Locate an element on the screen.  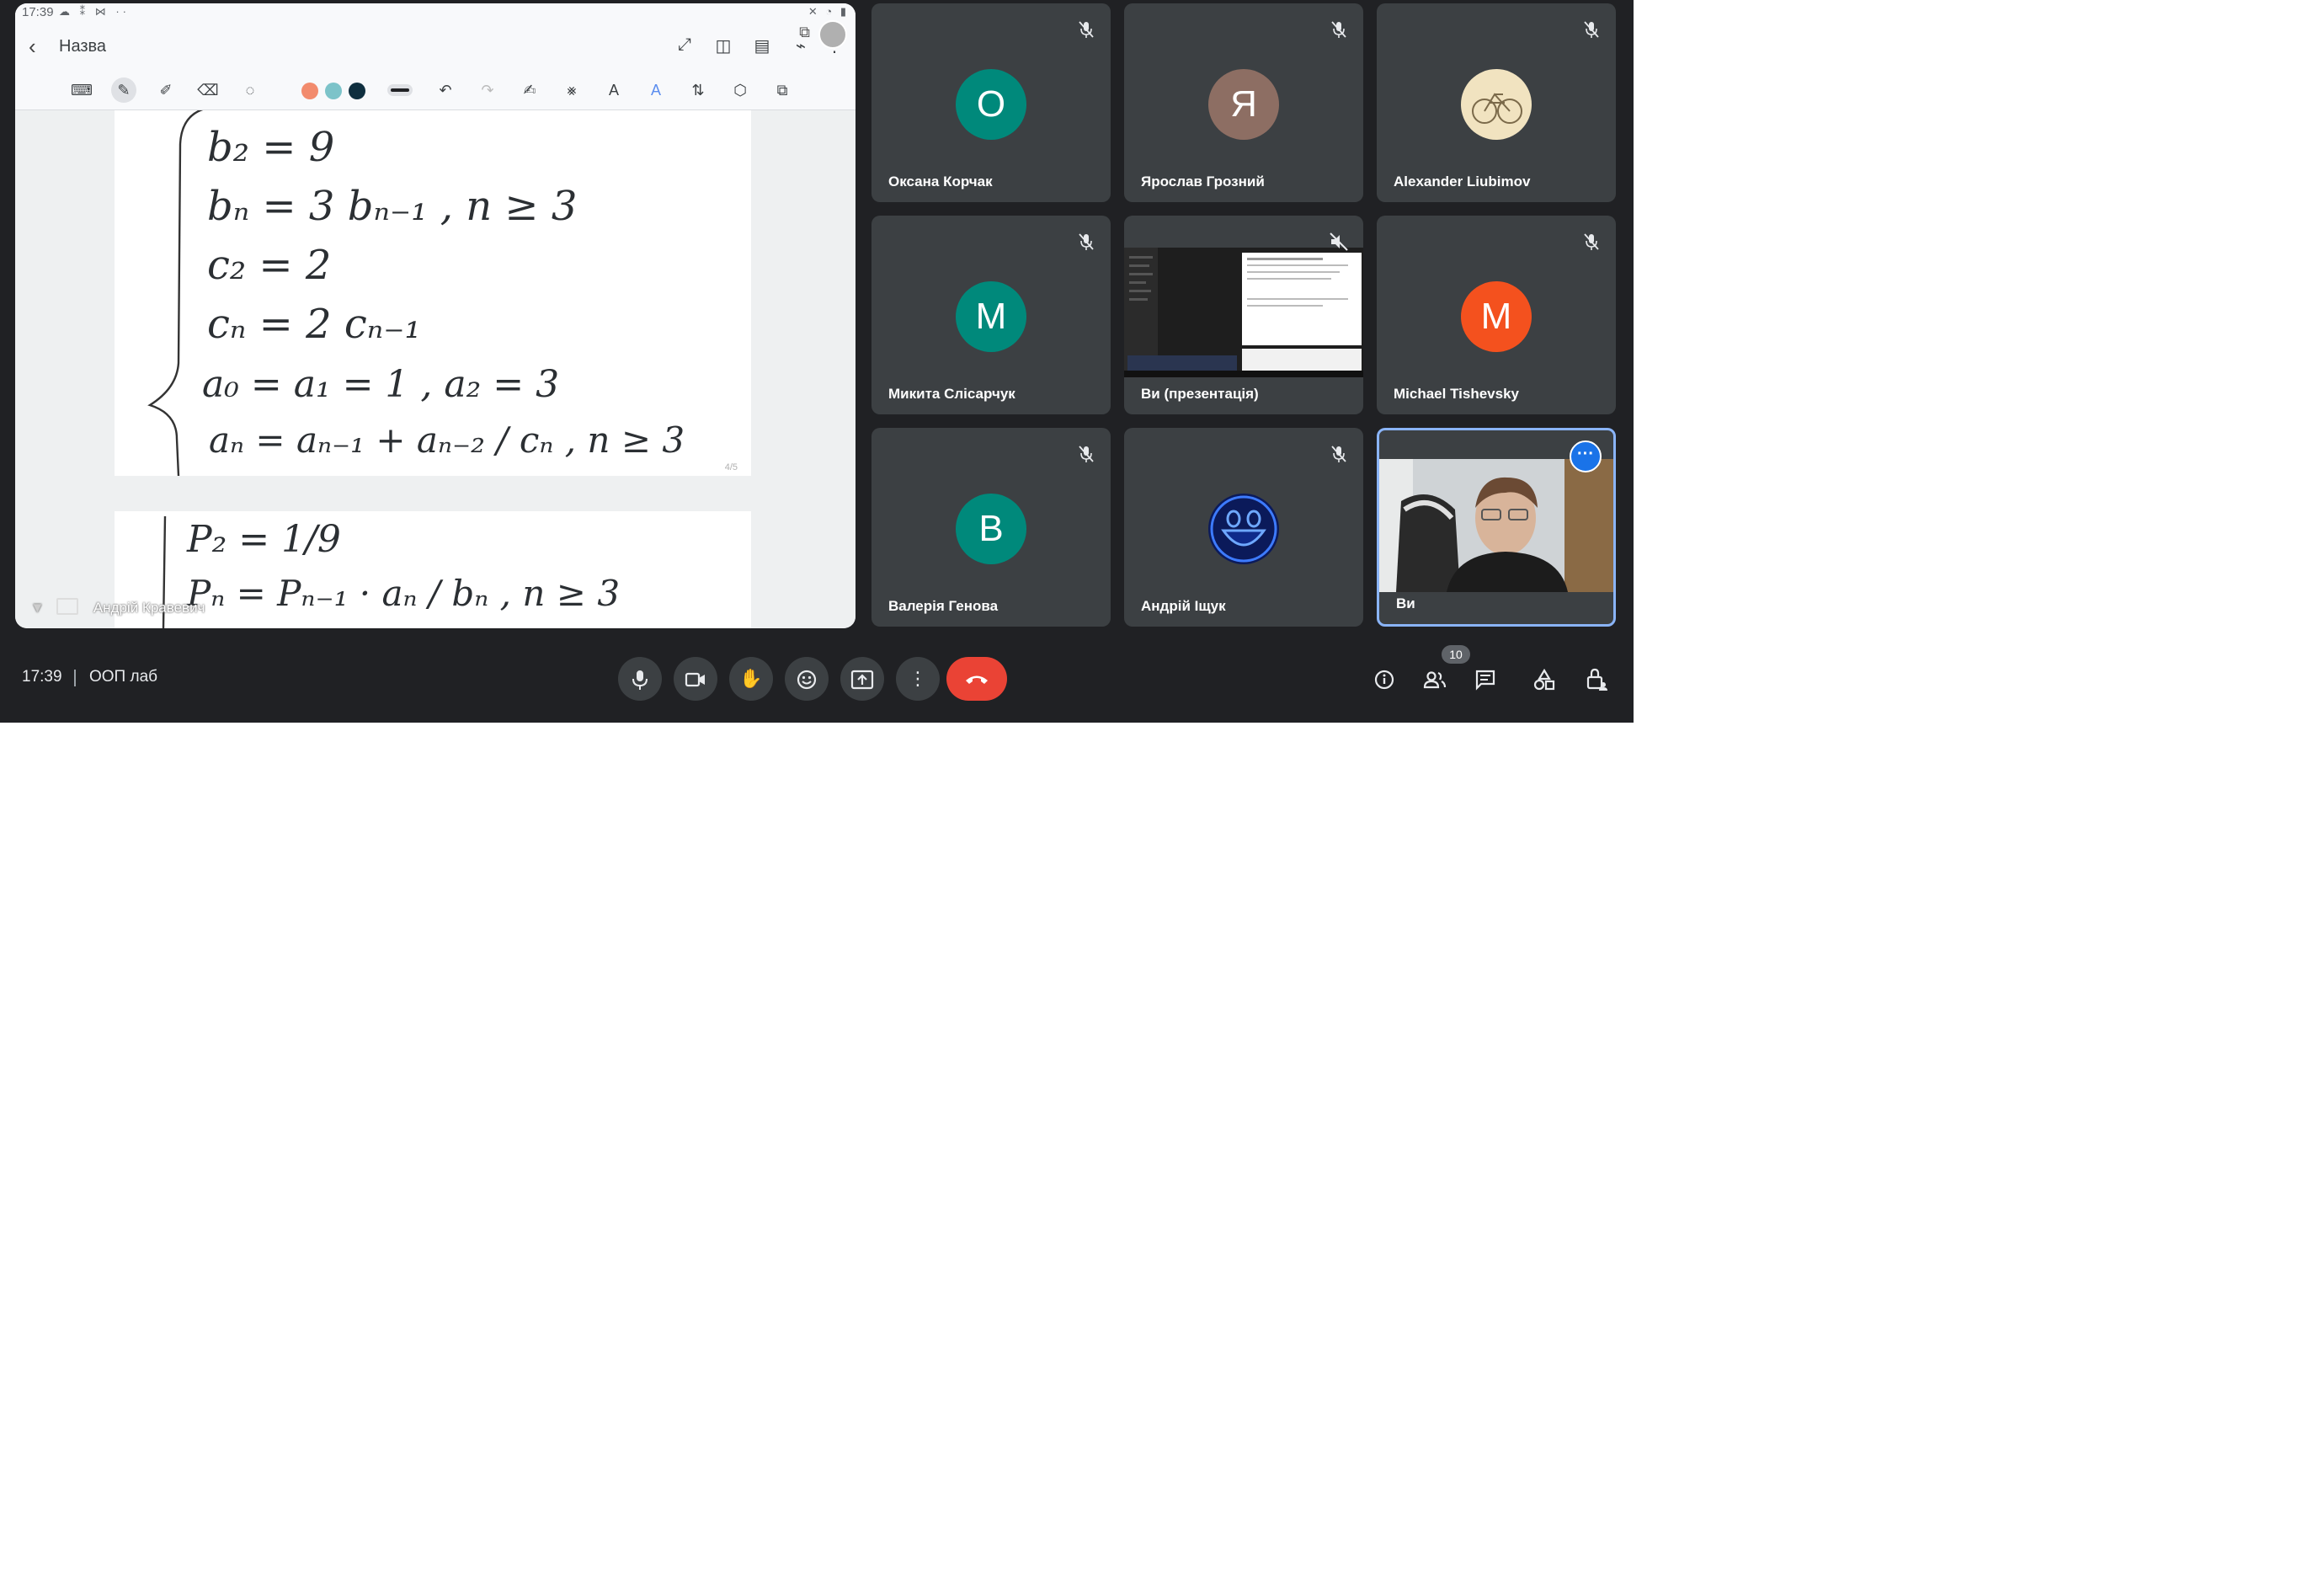
participant-tile: М Микита Слісарчук is located at coordinates (991, 315).